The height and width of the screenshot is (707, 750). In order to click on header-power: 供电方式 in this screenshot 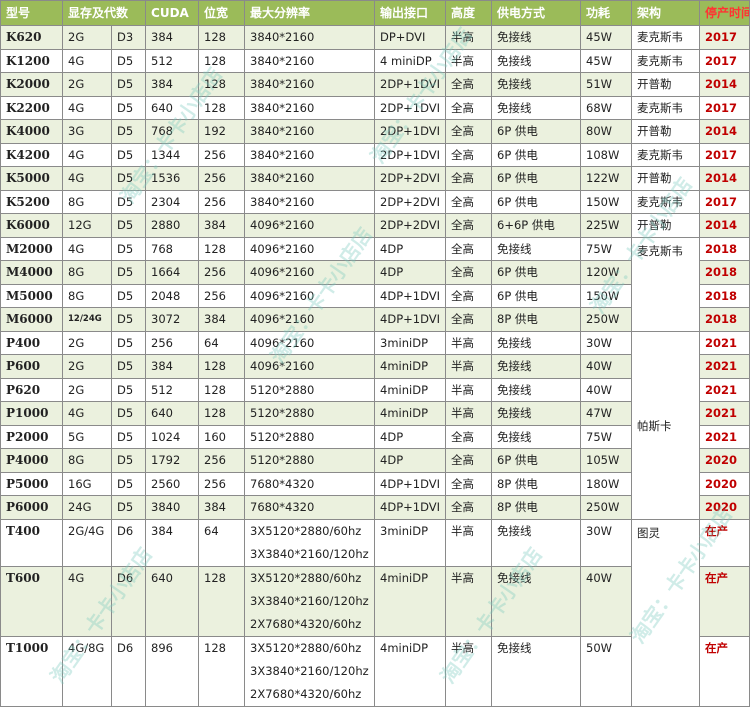, I will do `click(536, 13)`.